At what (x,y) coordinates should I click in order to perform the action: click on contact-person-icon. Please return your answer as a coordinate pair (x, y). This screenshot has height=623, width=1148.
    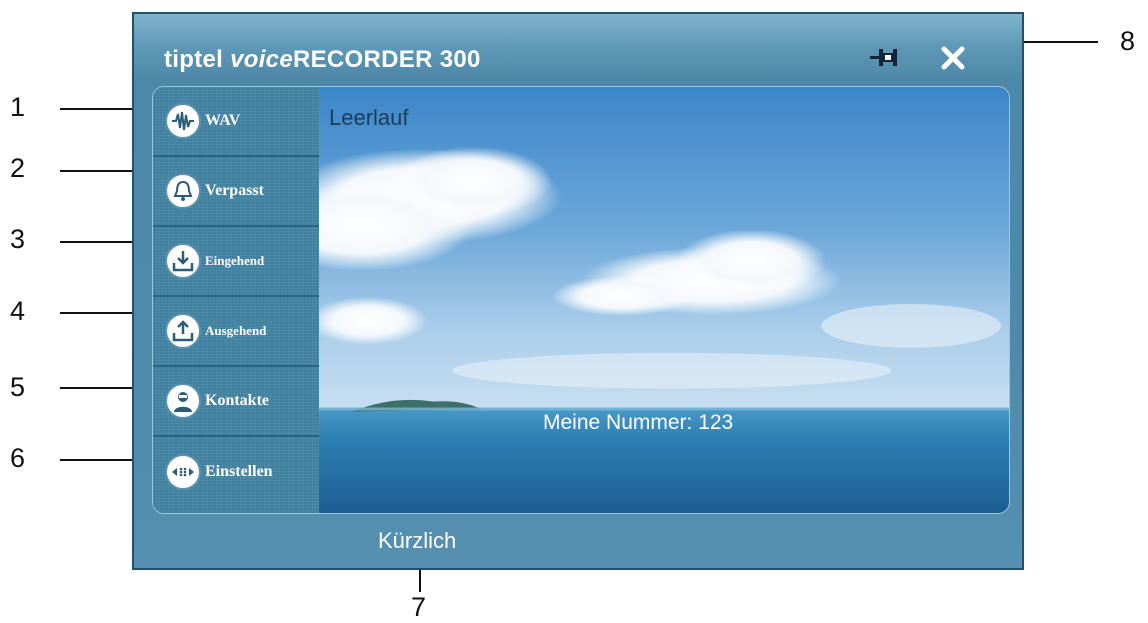
    Looking at the image, I should click on (183, 402).